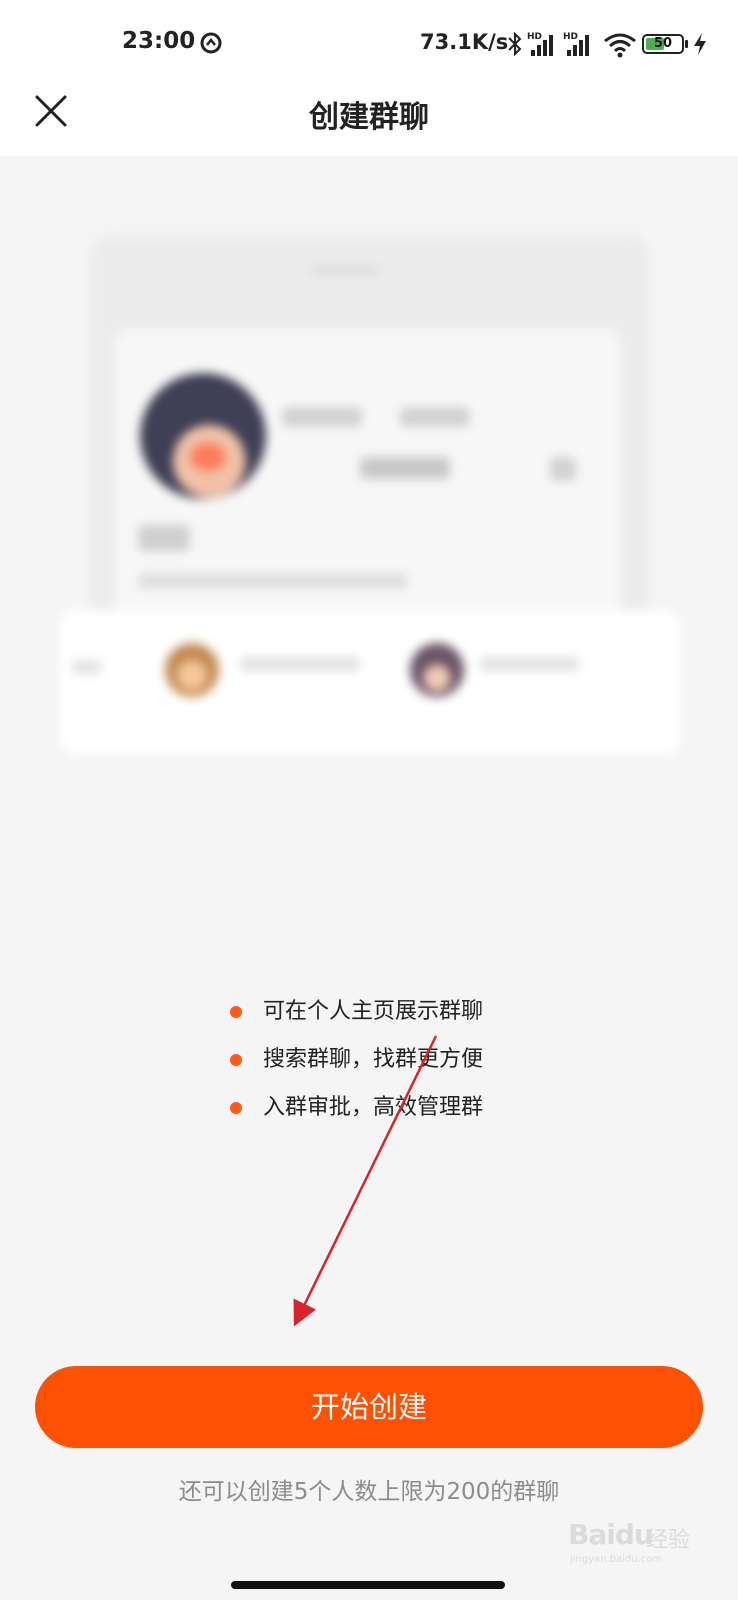 This screenshot has height=1600, width=738. Describe the element at coordinates (369, 44) in the screenshot. I see `status-bar: 23:00 73.1K/s HD HD 50` at that location.